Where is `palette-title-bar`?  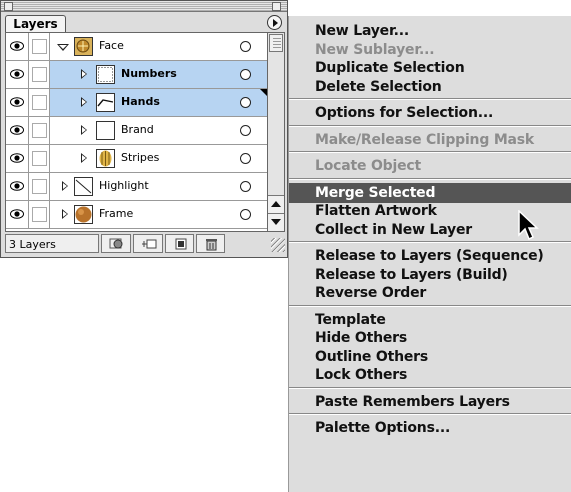
palette-title-bar is located at coordinates (144, 6).